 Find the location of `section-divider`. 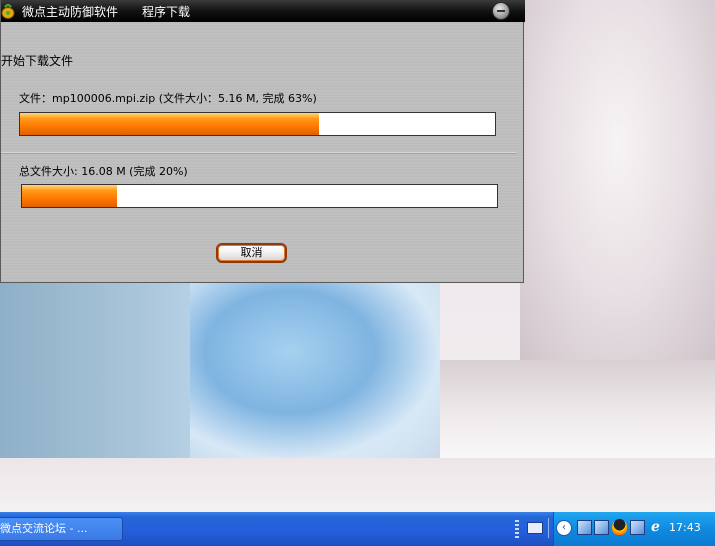

section-divider is located at coordinates (259, 153).